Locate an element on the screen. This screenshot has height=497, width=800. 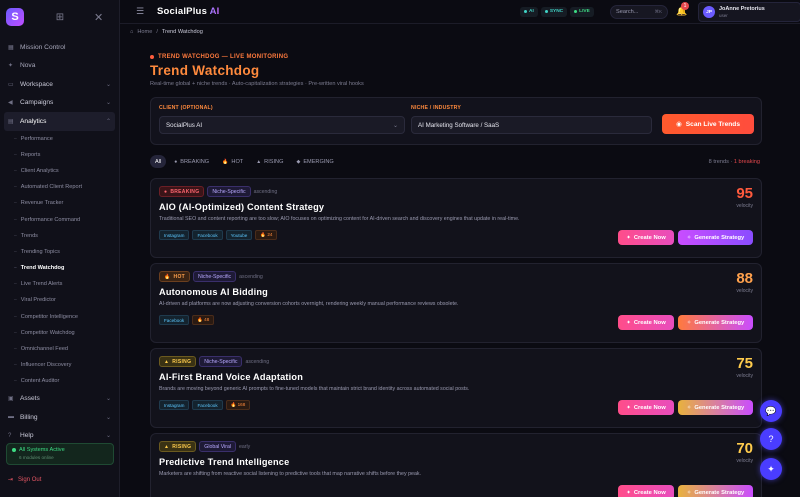
sidebar-subitem-trend-watchdog: – Trend Watchdog is located at coordinates (59, 268).